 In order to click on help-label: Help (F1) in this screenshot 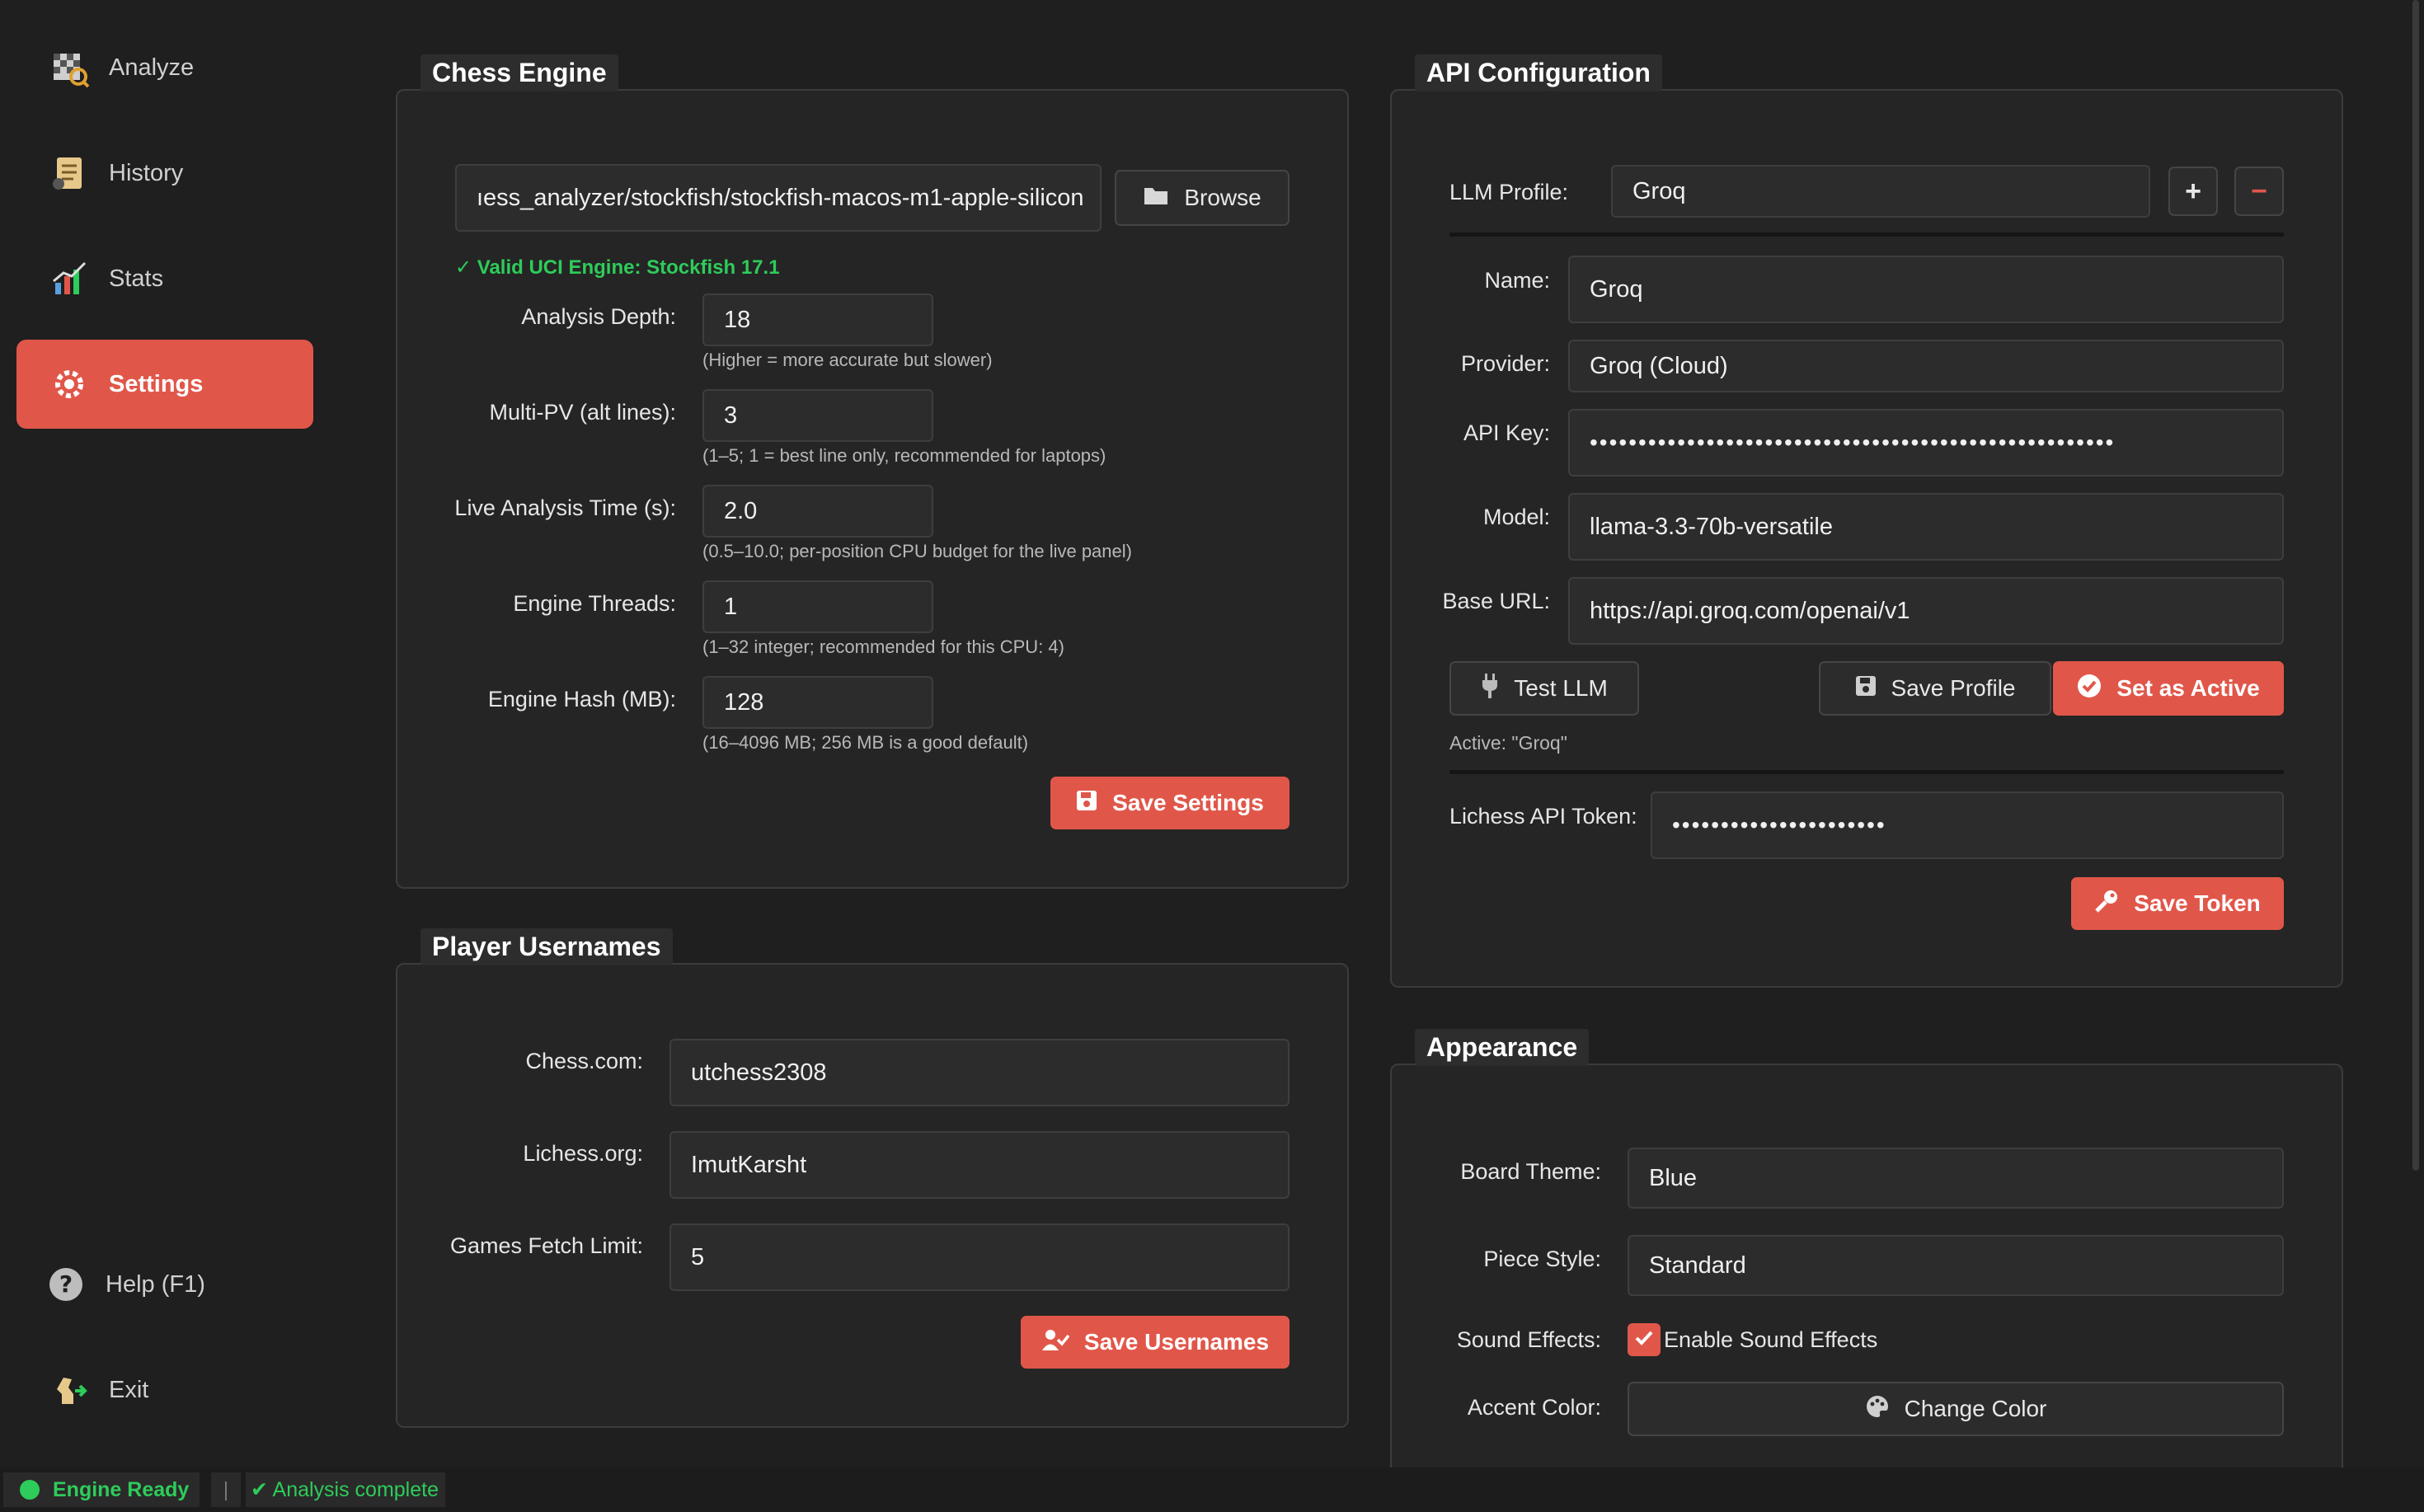, I will do `click(155, 1284)`.